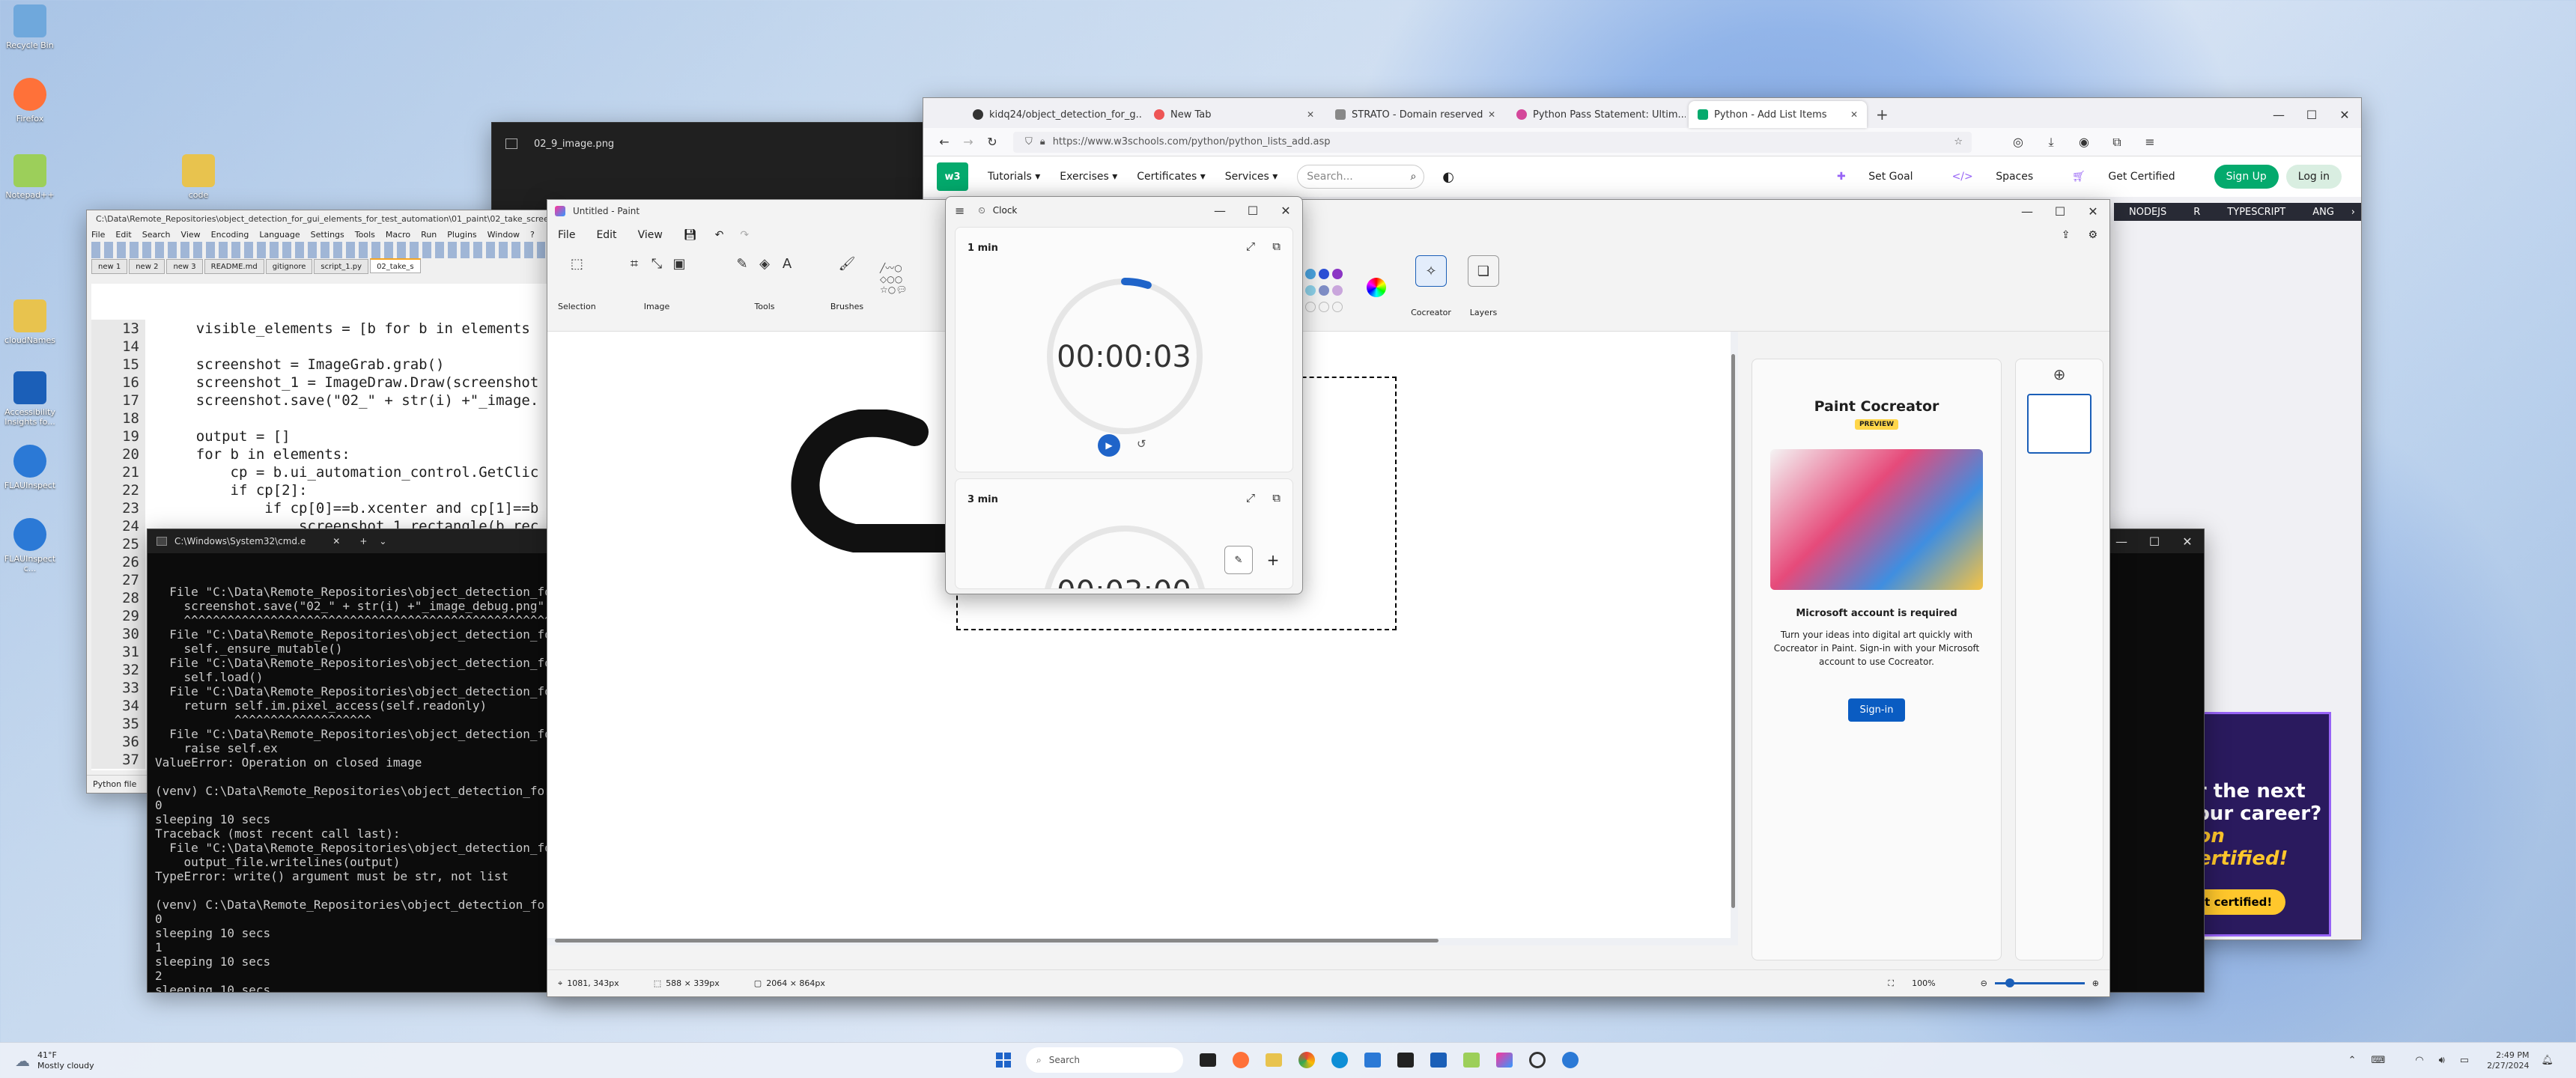 Image resolution: width=2576 pixels, height=1078 pixels. I want to click on code-line: 19 output = [], so click(319, 436).